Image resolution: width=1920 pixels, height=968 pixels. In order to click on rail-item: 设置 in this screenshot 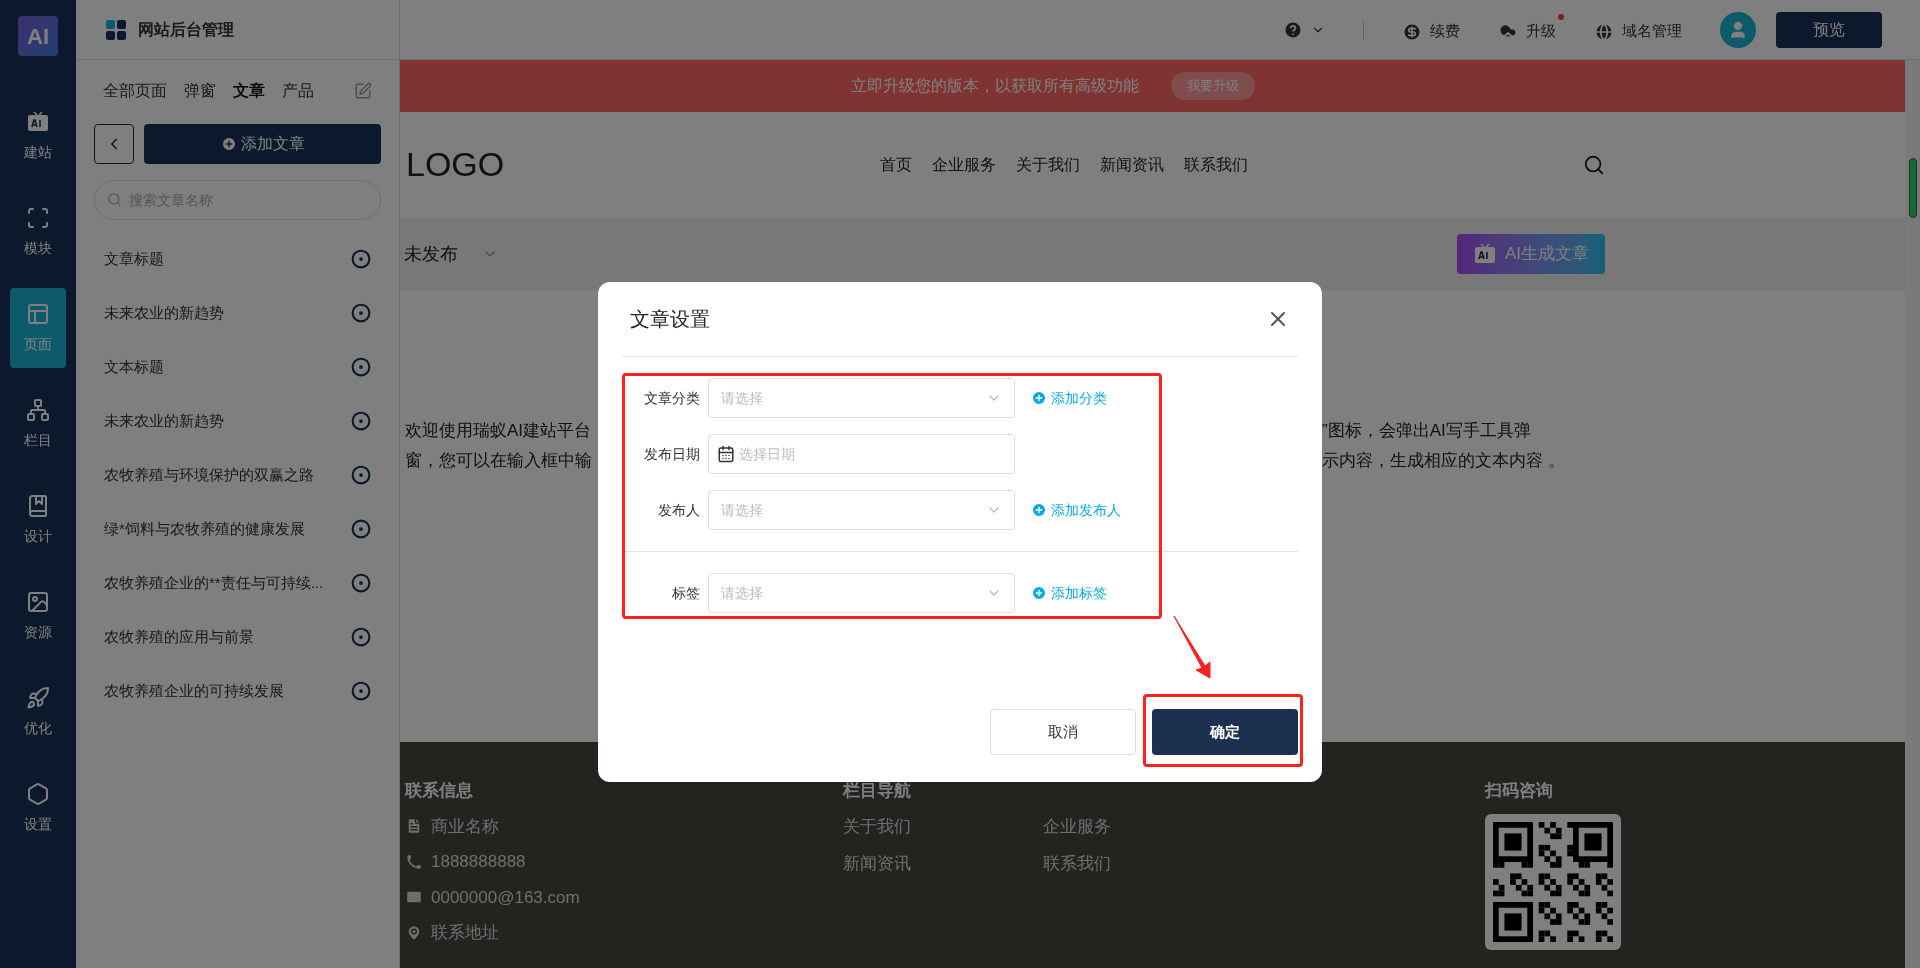, I will do `click(38, 808)`.